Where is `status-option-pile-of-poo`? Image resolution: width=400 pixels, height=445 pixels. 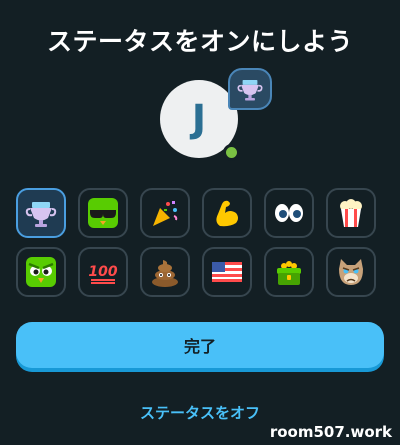
status-option-pile-of-poo is located at coordinates (165, 272).